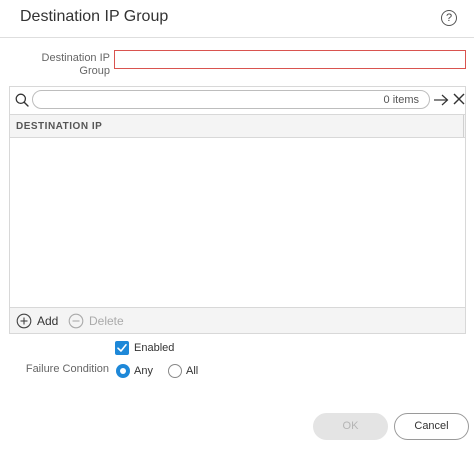  What do you see at coordinates (22, 100) in the screenshot?
I see `search-icon` at bounding box center [22, 100].